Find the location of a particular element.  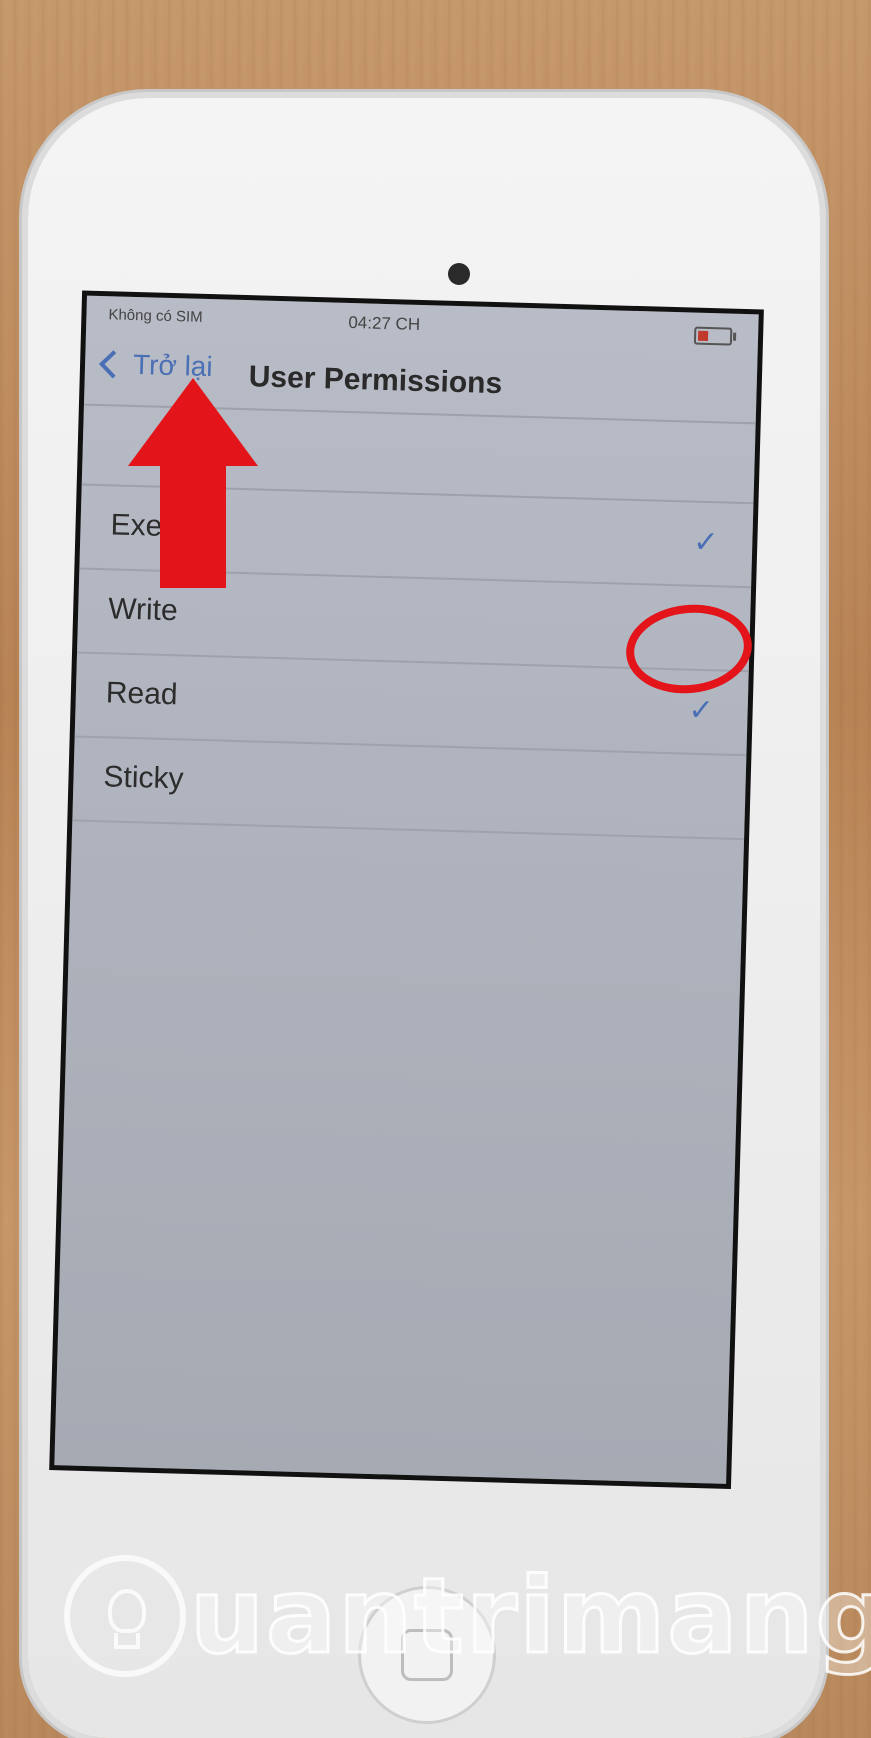

front-camera is located at coordinates (459, 274).